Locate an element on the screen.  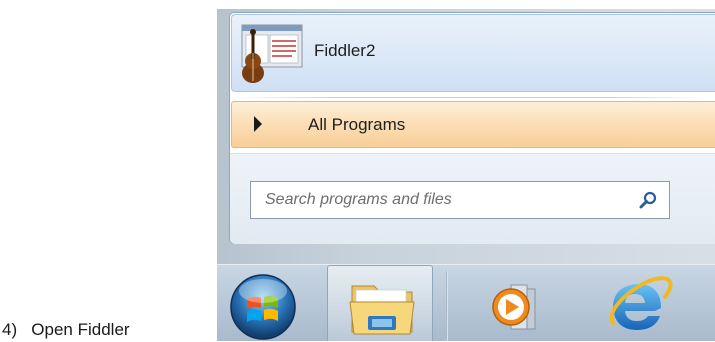
taskbar-item-windows-media-player is located at coordinates (517, 303).